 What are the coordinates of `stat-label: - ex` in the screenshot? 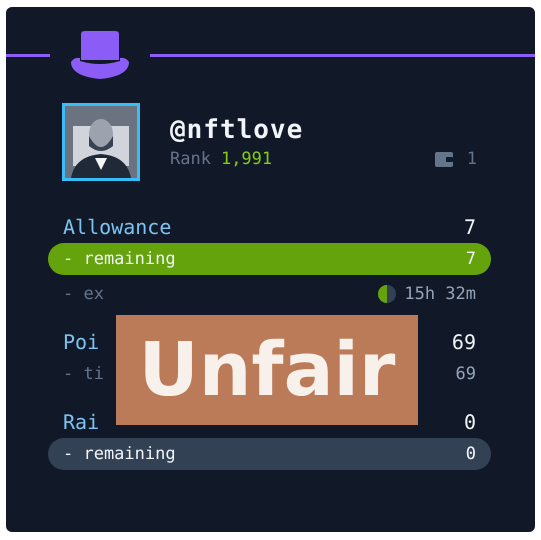 It's located at (83, 294).